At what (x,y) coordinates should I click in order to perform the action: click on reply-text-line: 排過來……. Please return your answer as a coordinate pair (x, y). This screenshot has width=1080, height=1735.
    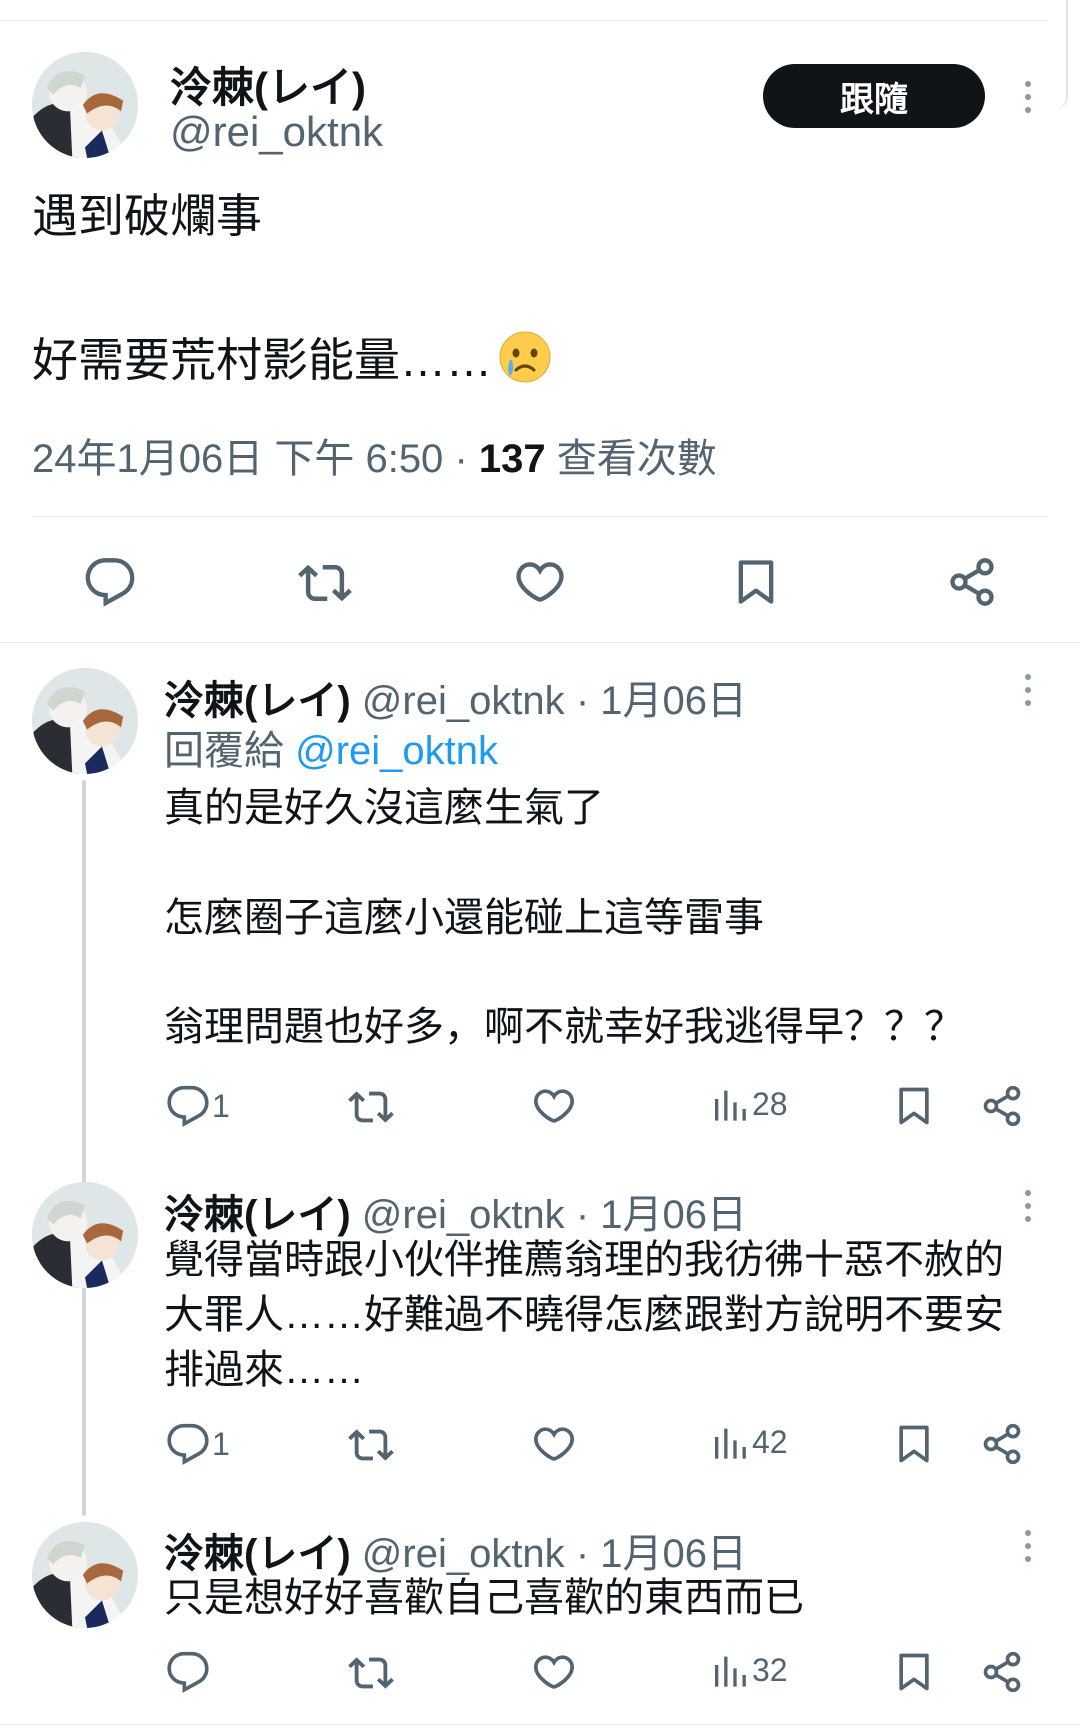
    Looking at the image, I should click on (264, 1370).